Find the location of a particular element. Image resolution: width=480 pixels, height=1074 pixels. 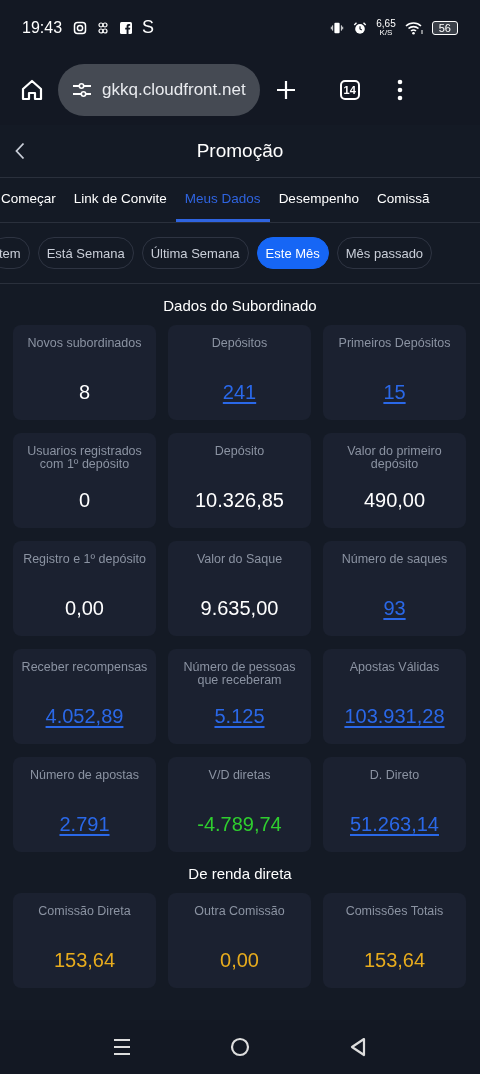

tab-count-button: 14 is located at coordinates (349, 90).